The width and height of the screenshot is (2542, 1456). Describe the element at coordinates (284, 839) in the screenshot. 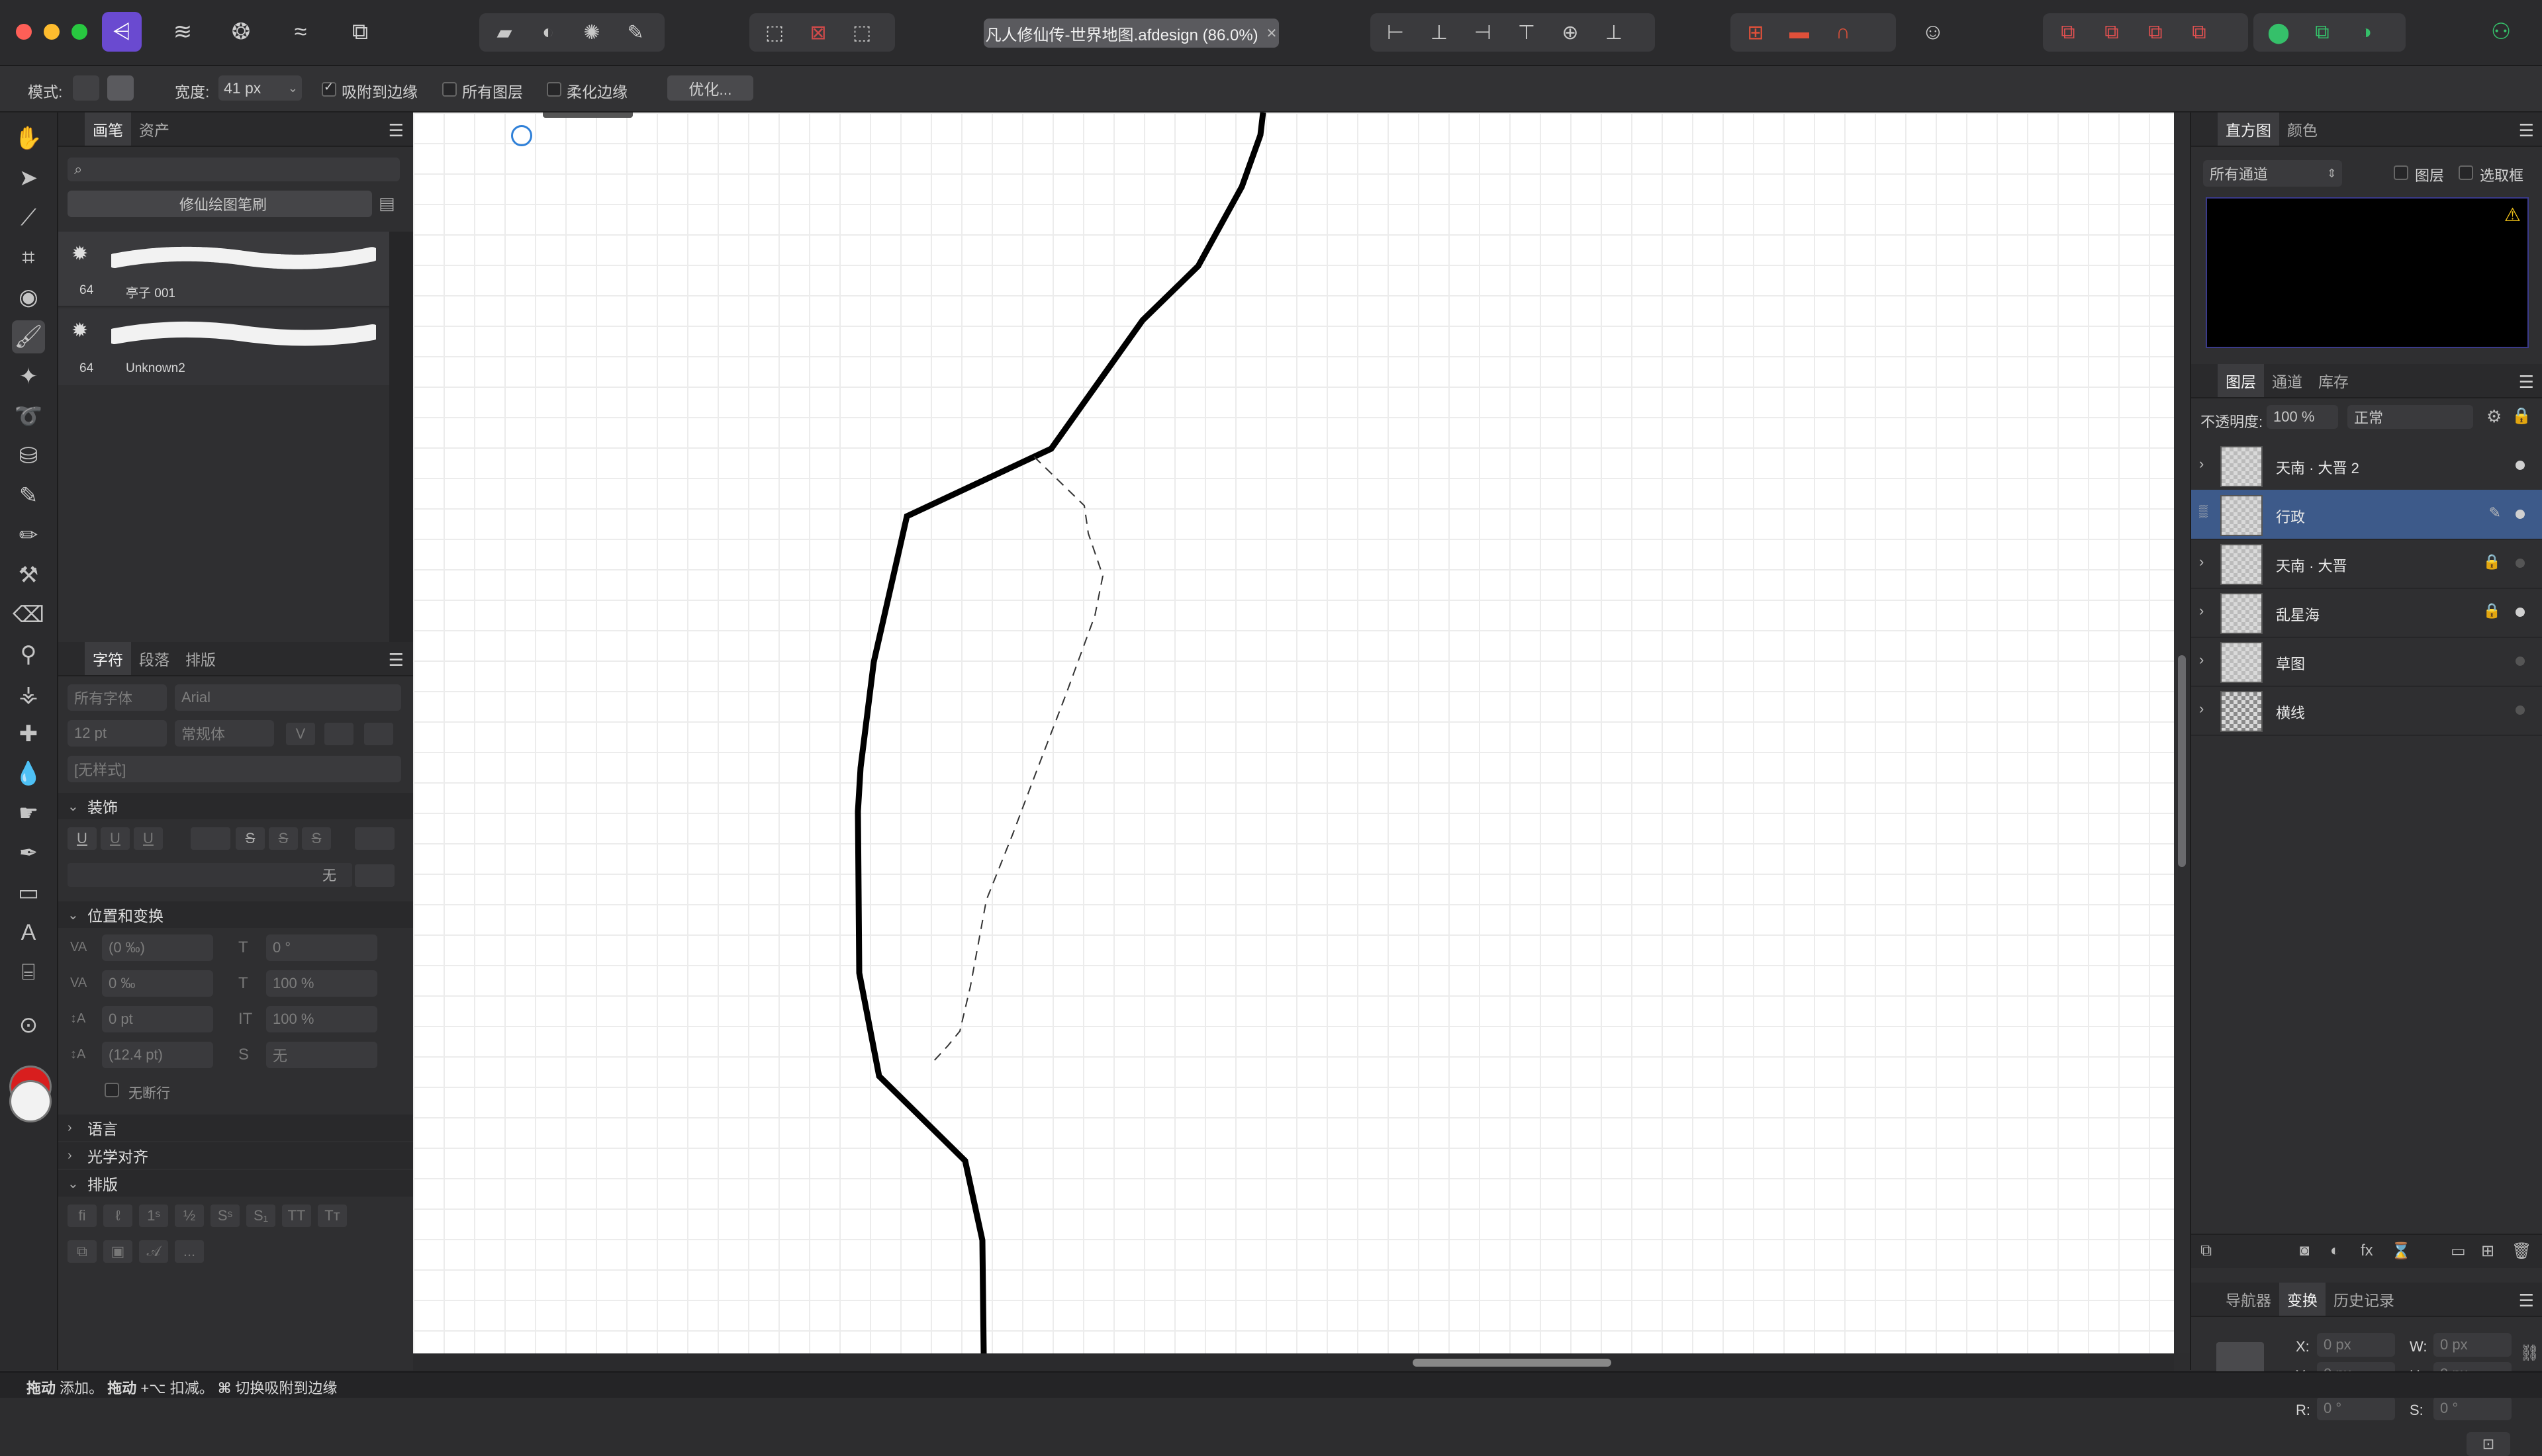

I see `double-strikethrough-button: S` at that location.